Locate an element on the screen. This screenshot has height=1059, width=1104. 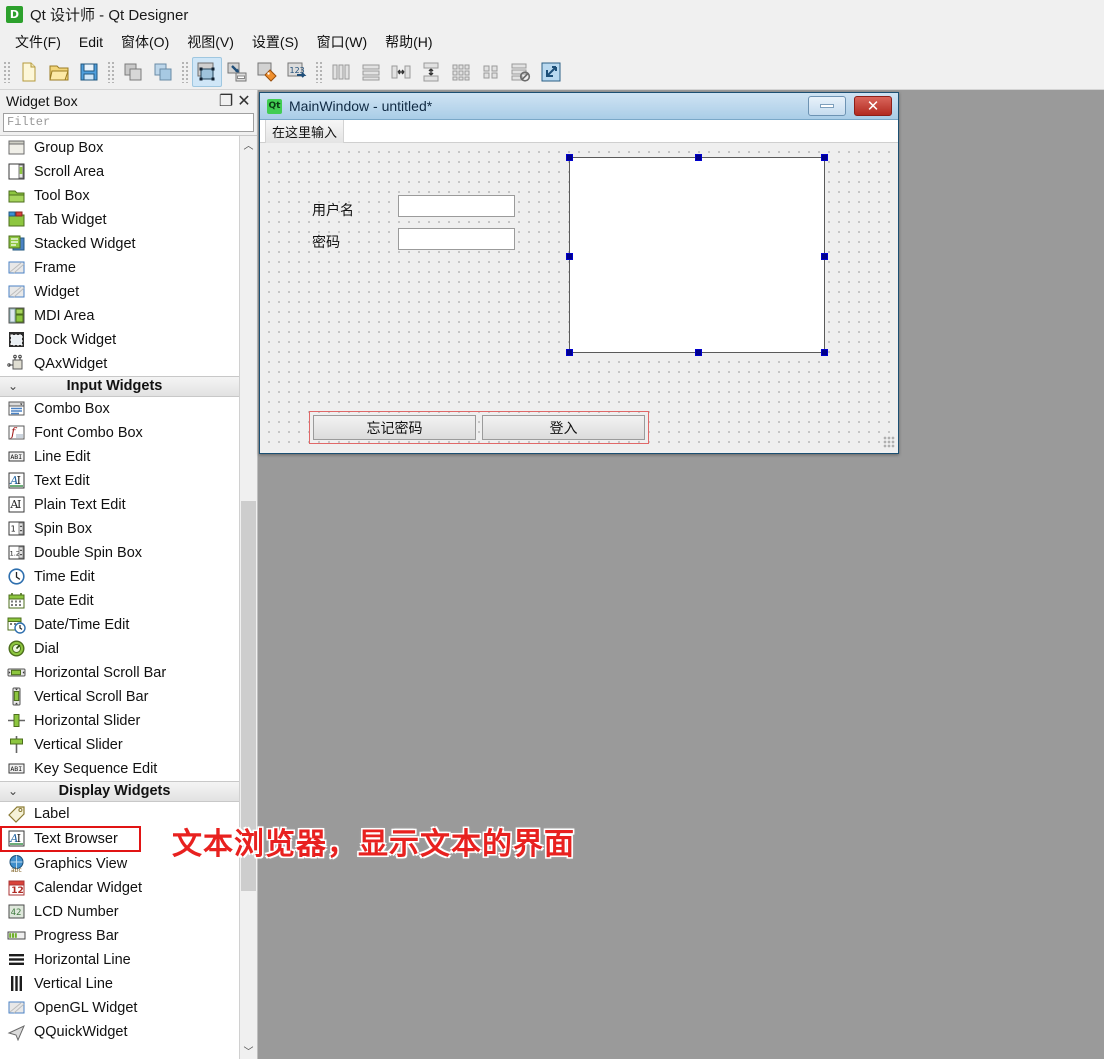
form-menubar: 在这里输入 is located at coordinates (579, 131).